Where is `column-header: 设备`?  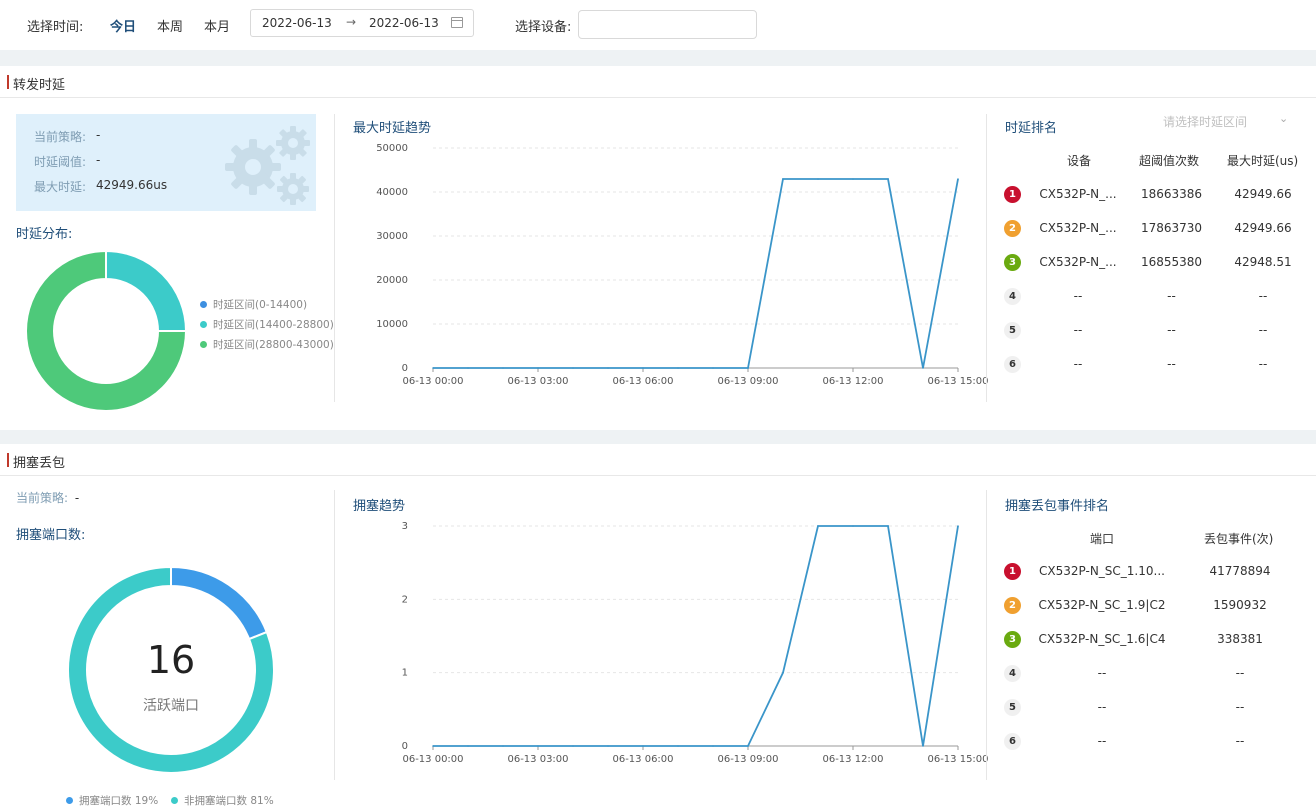
column-header: 设备 is located at coordinates (1079, 161).